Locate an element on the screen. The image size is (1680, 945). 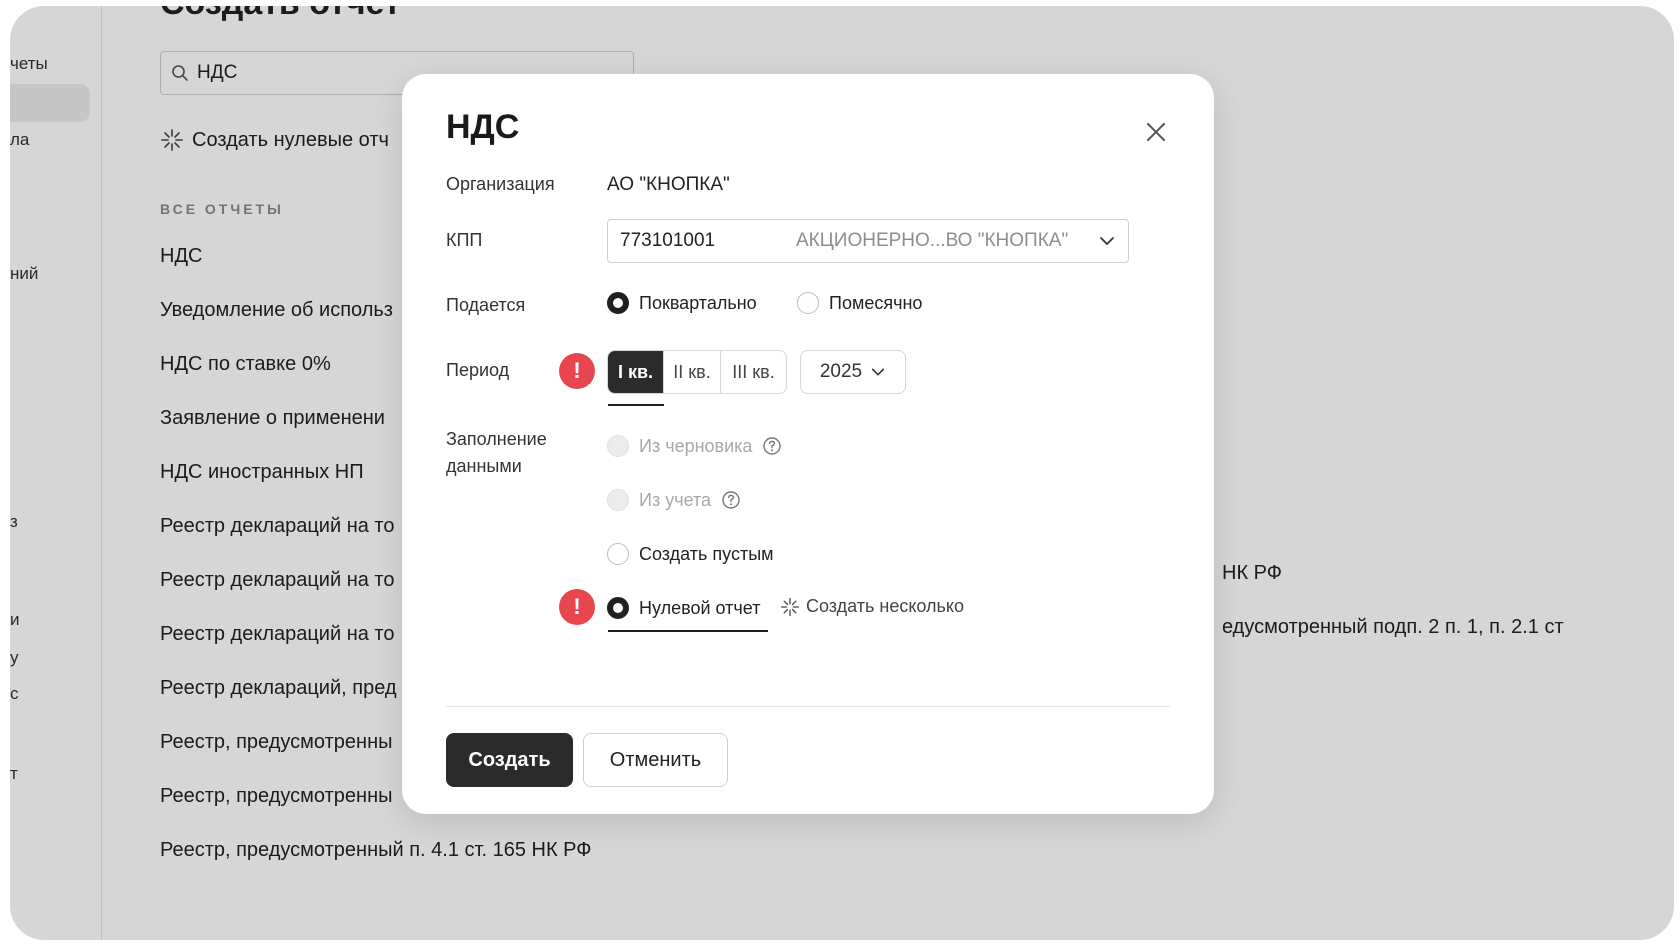
quarter-selector: I кв. II кв. III кв. is located at coordinates (697, 372).